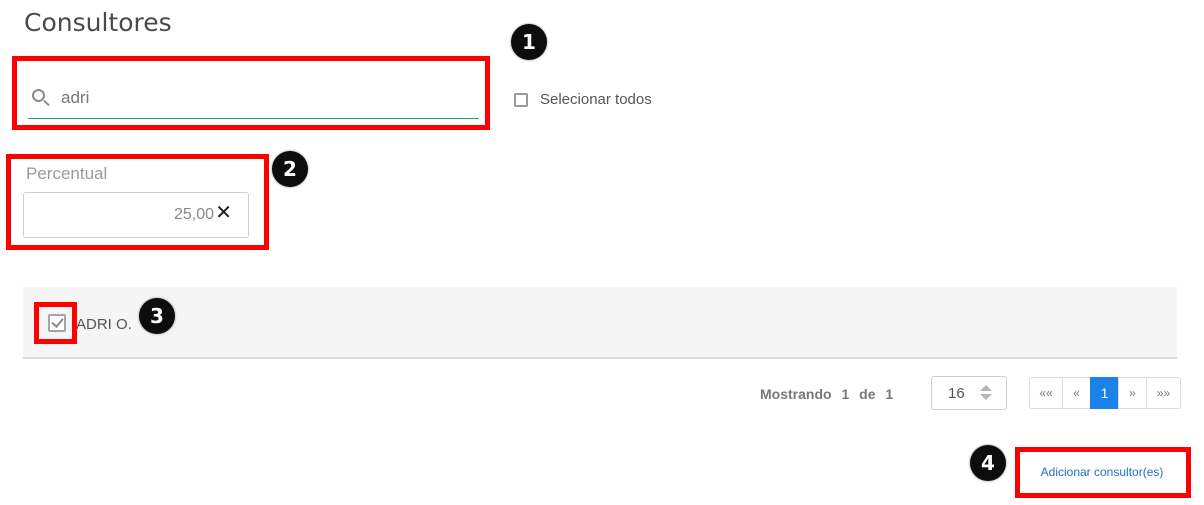  Describe the element at coordinates (1163, 393) in the screenshot. I see `last-page-button: »»` at that location.